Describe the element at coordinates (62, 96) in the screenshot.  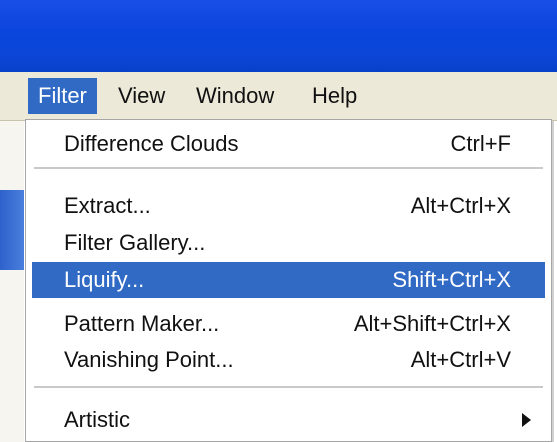
I see `menu-filter: Filter` at that location.